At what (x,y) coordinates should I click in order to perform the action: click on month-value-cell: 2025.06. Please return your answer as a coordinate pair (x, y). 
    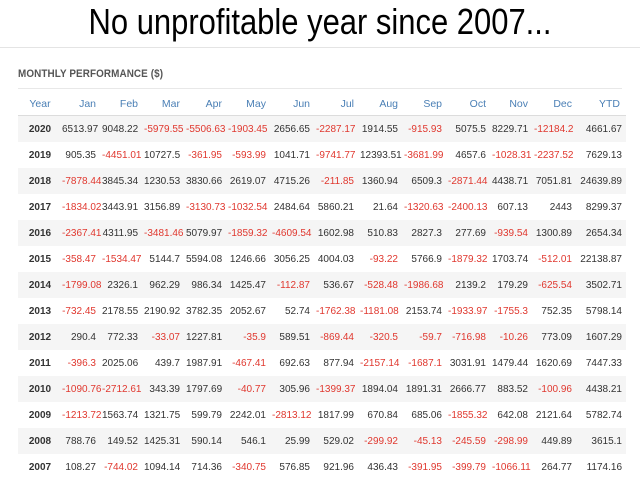
    Looking at the image, I should click on (123, 363).